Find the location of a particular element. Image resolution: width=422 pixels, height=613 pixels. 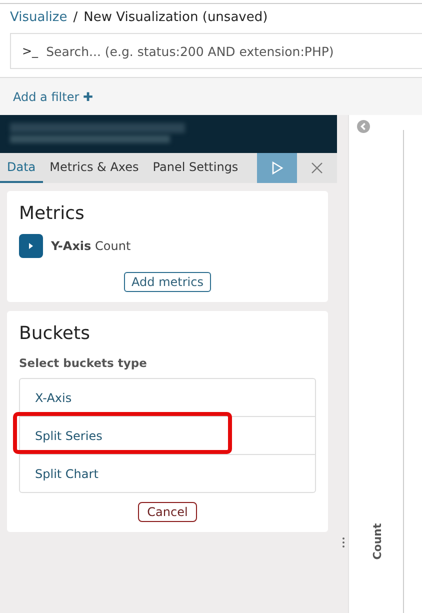

bucket-type-option: Split Series is located at coordinates (68, 435).